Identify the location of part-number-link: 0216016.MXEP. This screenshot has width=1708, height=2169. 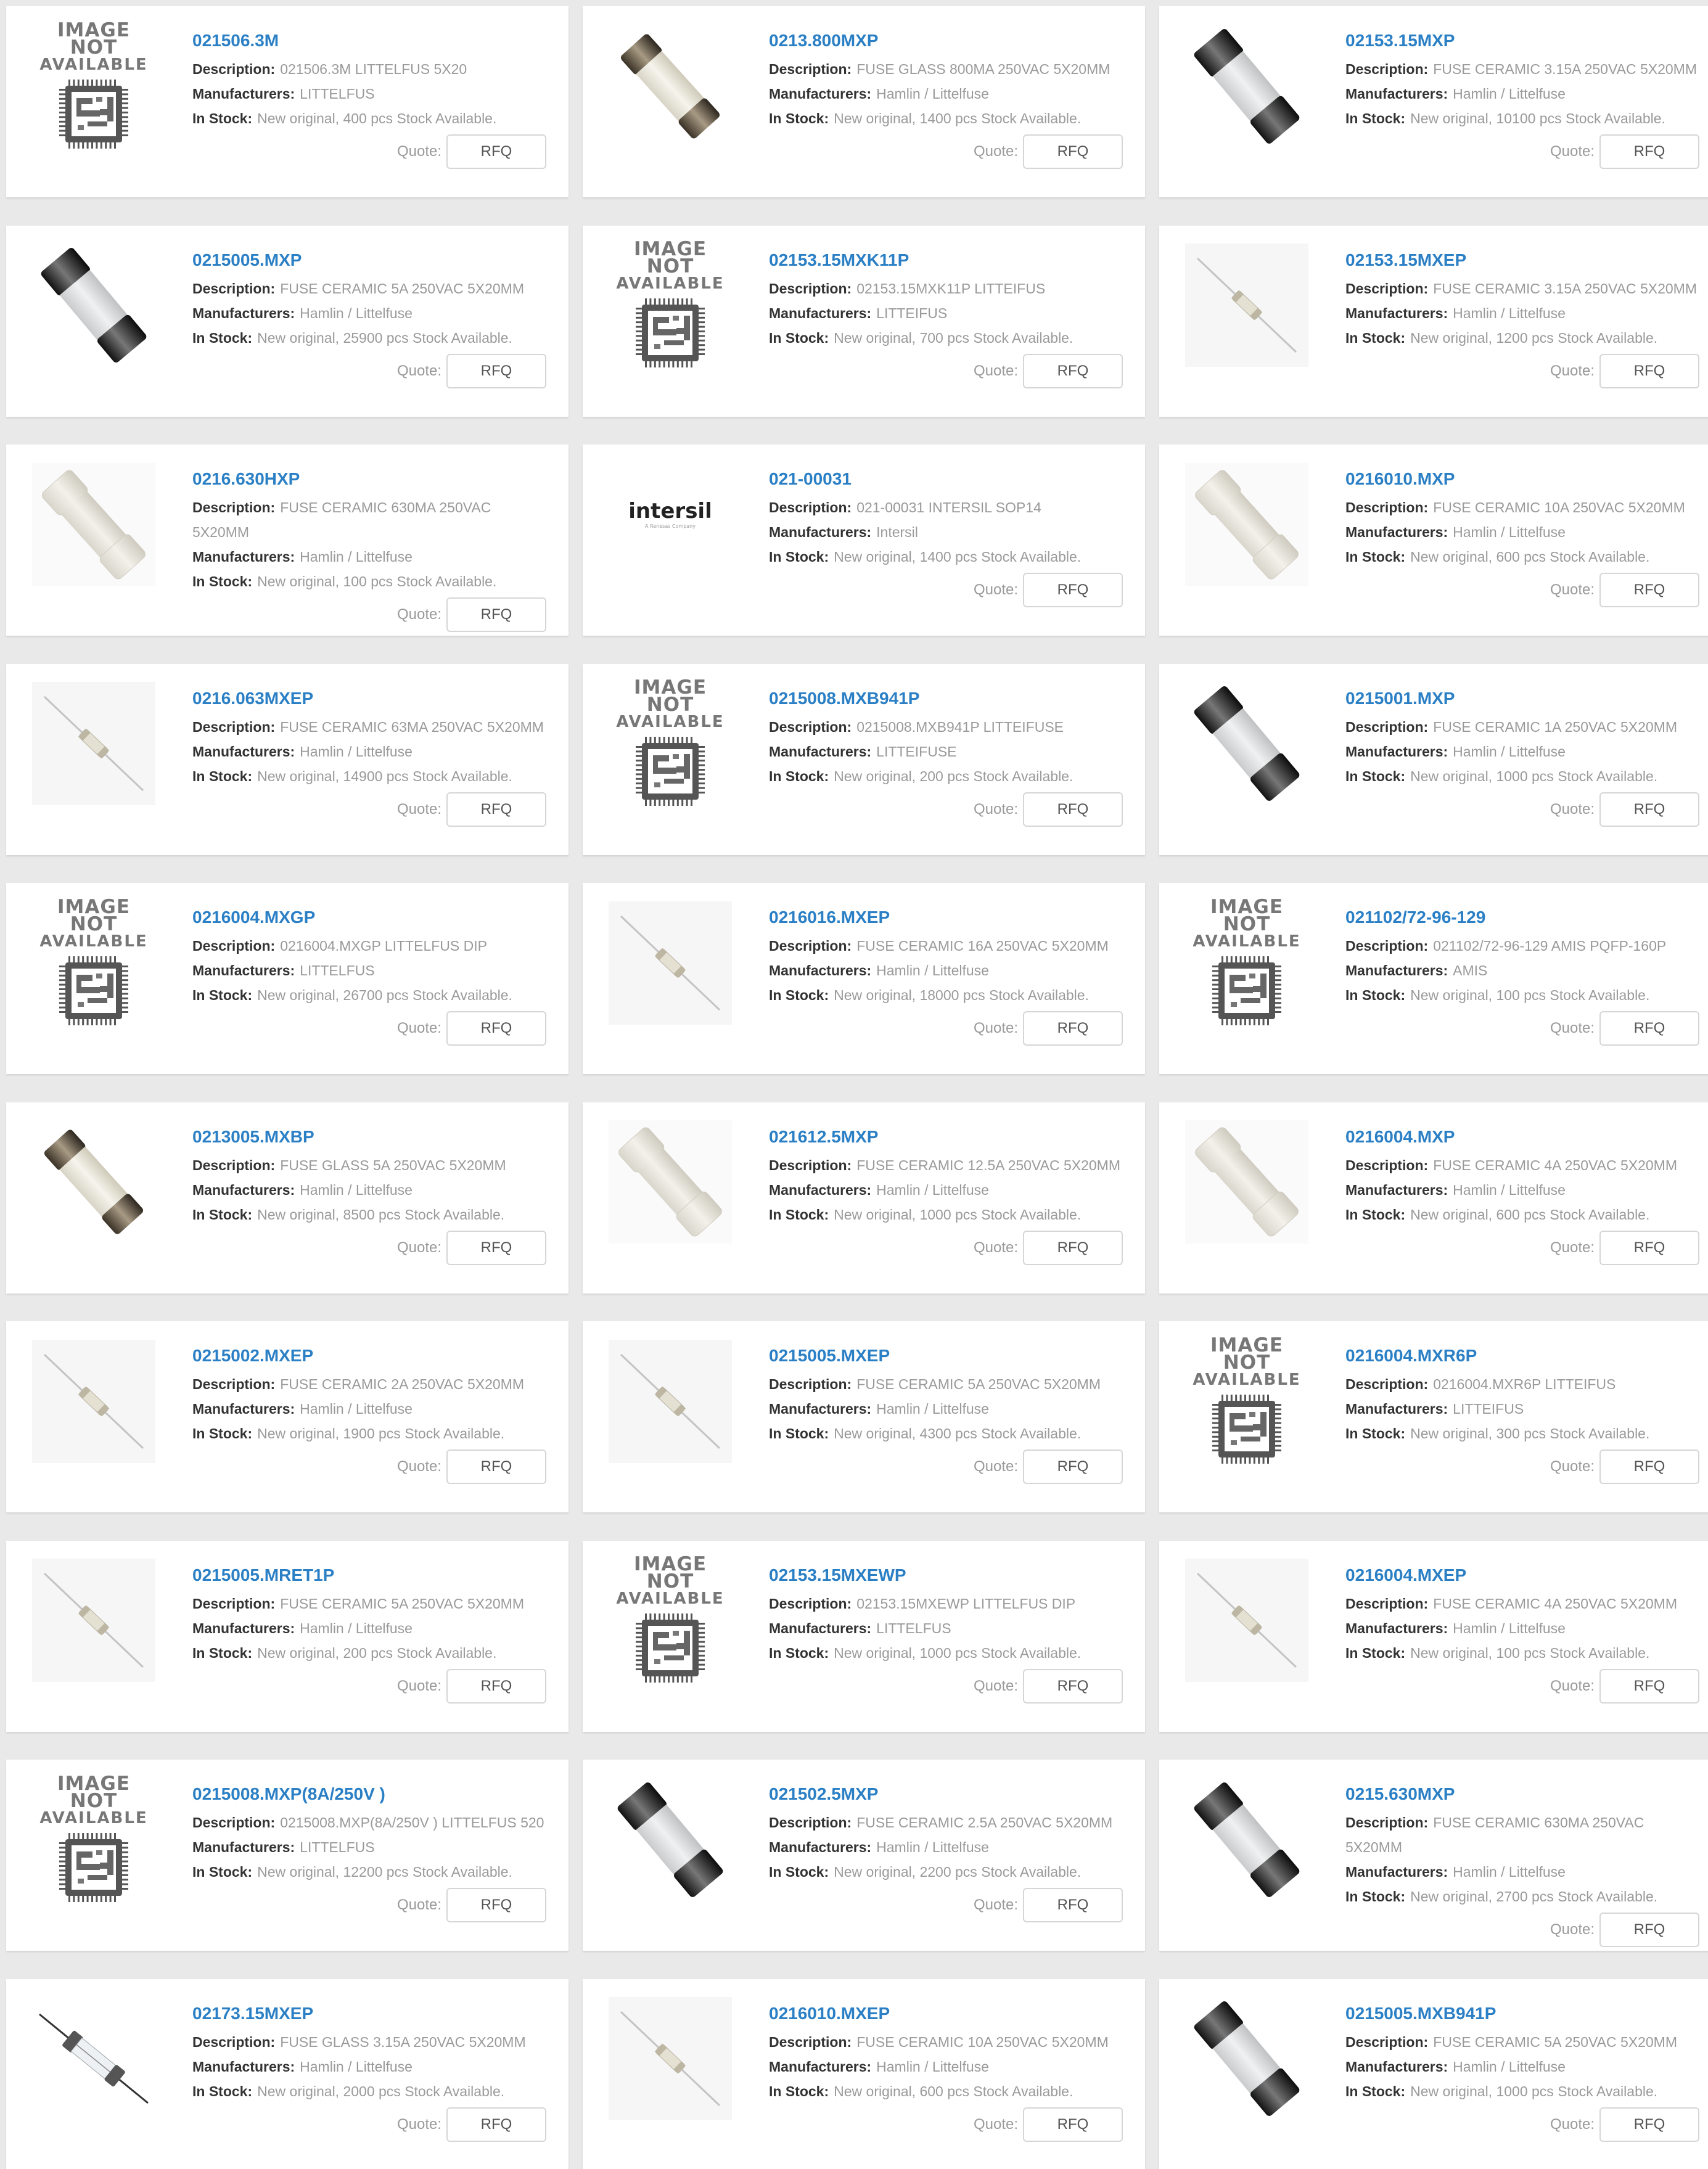
(957, 918).